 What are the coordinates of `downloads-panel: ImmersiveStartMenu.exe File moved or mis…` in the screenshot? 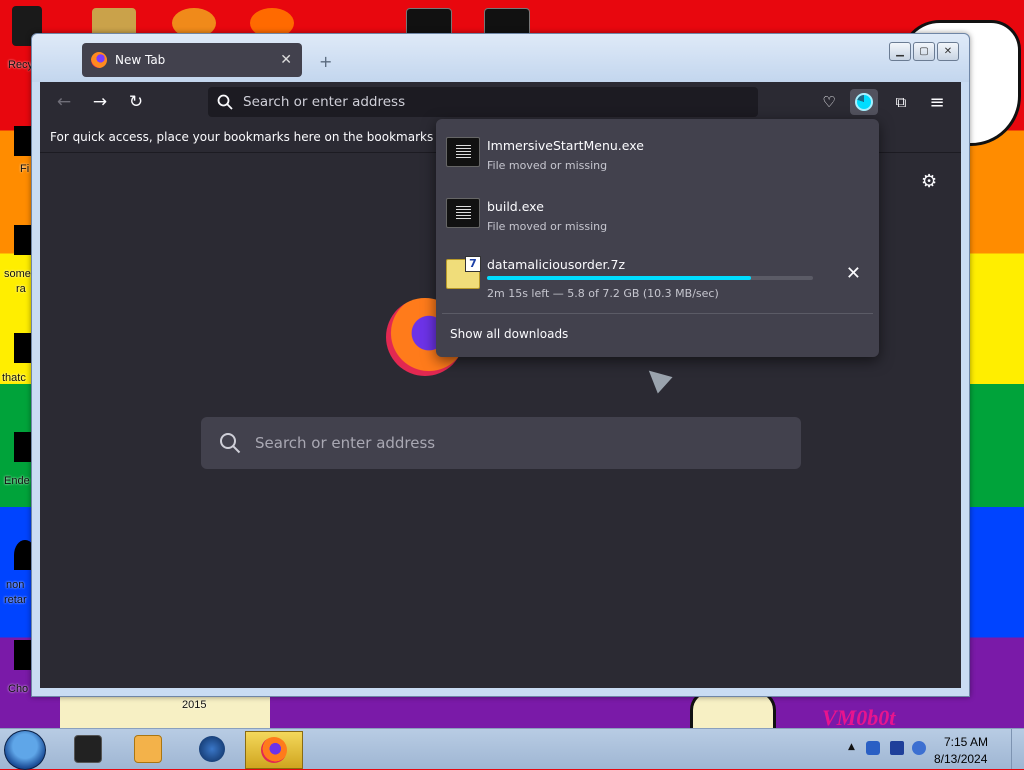 It's located at (657, 238).